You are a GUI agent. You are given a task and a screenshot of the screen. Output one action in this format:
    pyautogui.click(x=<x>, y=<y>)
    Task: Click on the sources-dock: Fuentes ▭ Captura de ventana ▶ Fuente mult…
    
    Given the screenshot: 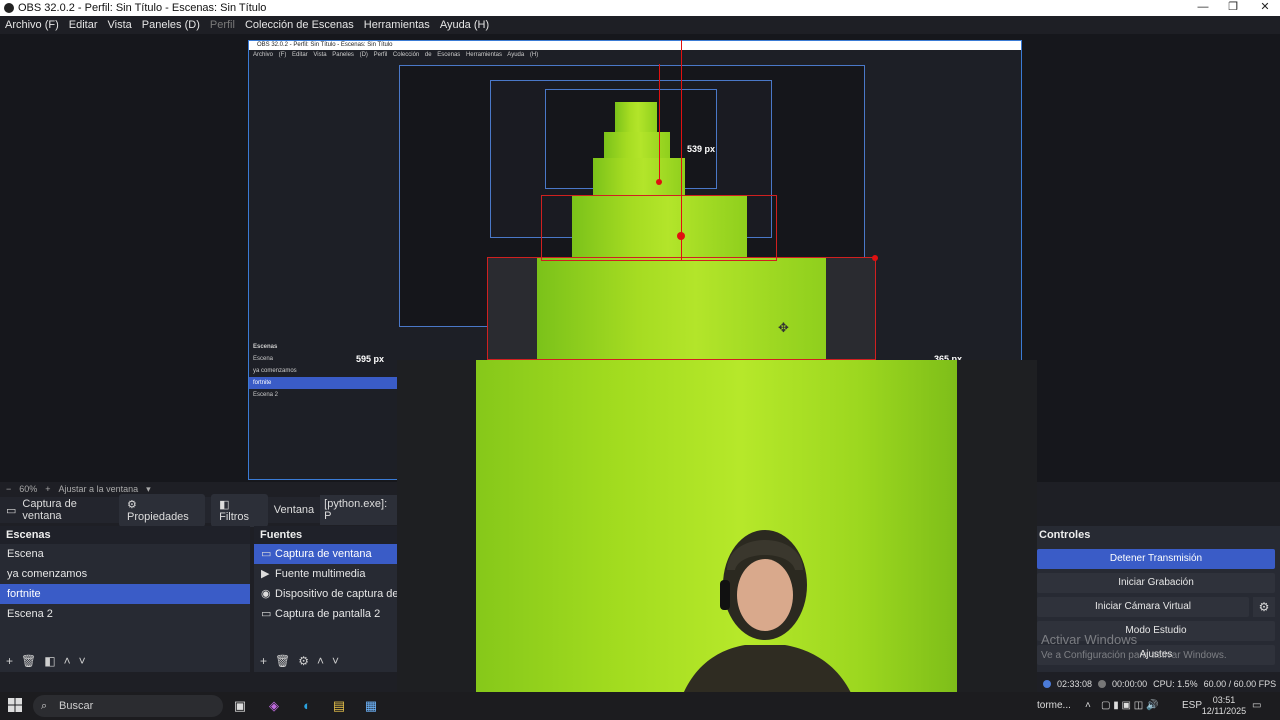 What is the action you would take?
    pyautogui.click(x=325, y=599)
    